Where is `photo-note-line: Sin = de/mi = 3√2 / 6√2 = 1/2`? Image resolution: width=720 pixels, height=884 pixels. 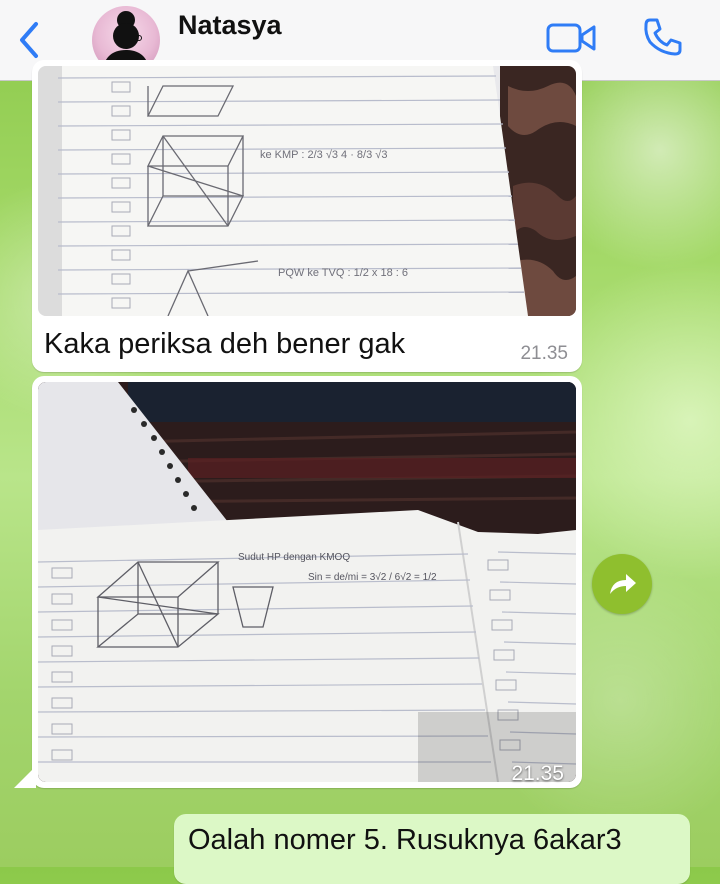 photo-note-line: Sin = de/mi = 3√2 / 6√2 = 1/2 is located at coordinates (372, 577).